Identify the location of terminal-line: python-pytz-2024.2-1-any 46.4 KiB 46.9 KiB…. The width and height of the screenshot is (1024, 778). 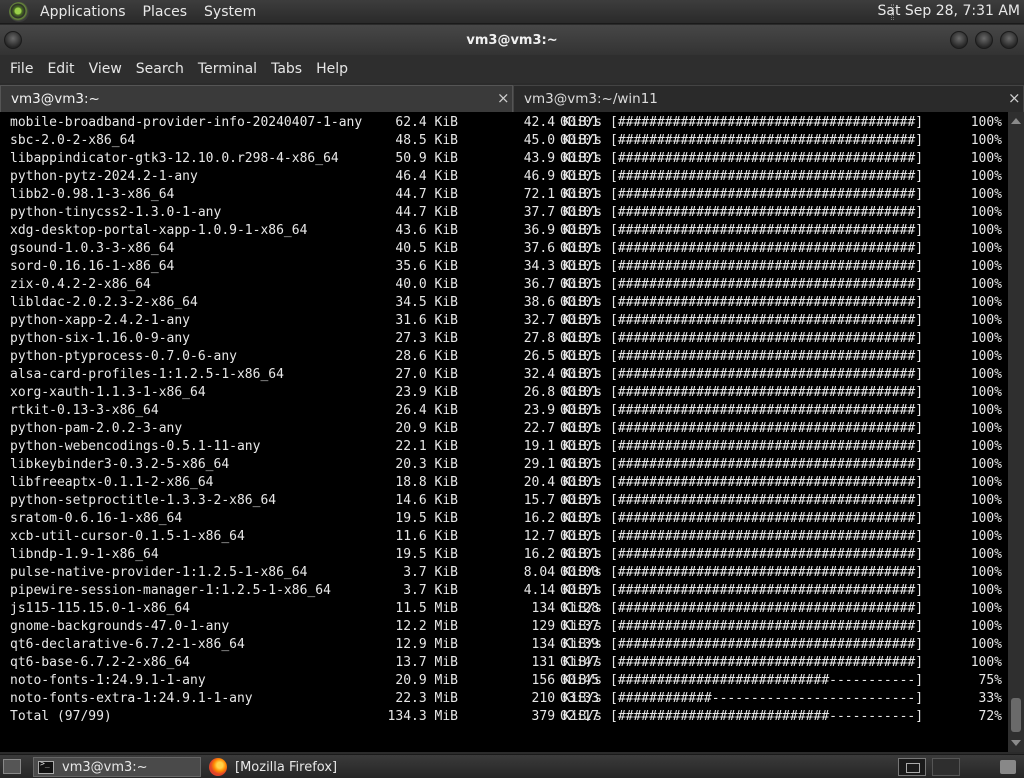
(507, 177).